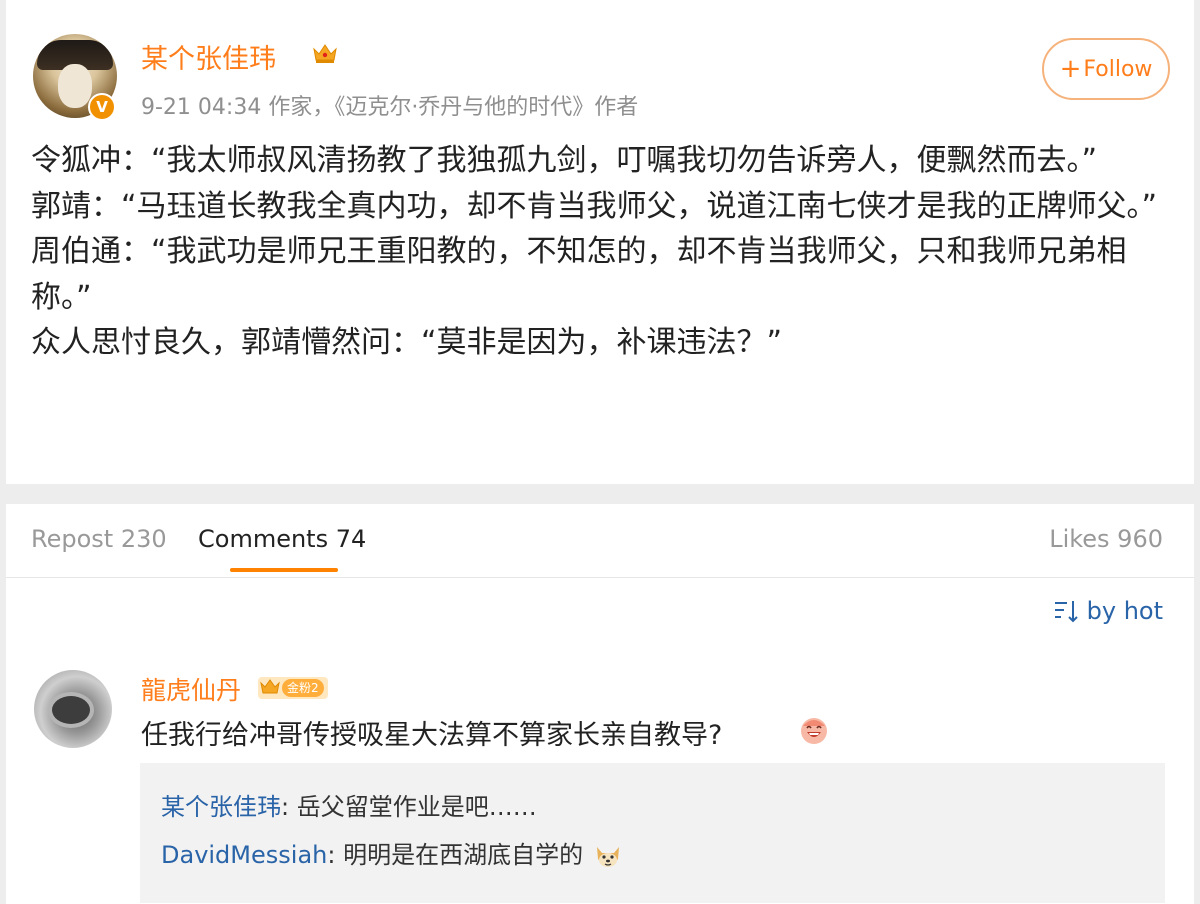  I want to click on post-paragraph: 周伯通：“我武功是师兄王重阳教的，不知怎的，却不肯当我师父，只和我师兄弟相称。”, so click(579, 274).